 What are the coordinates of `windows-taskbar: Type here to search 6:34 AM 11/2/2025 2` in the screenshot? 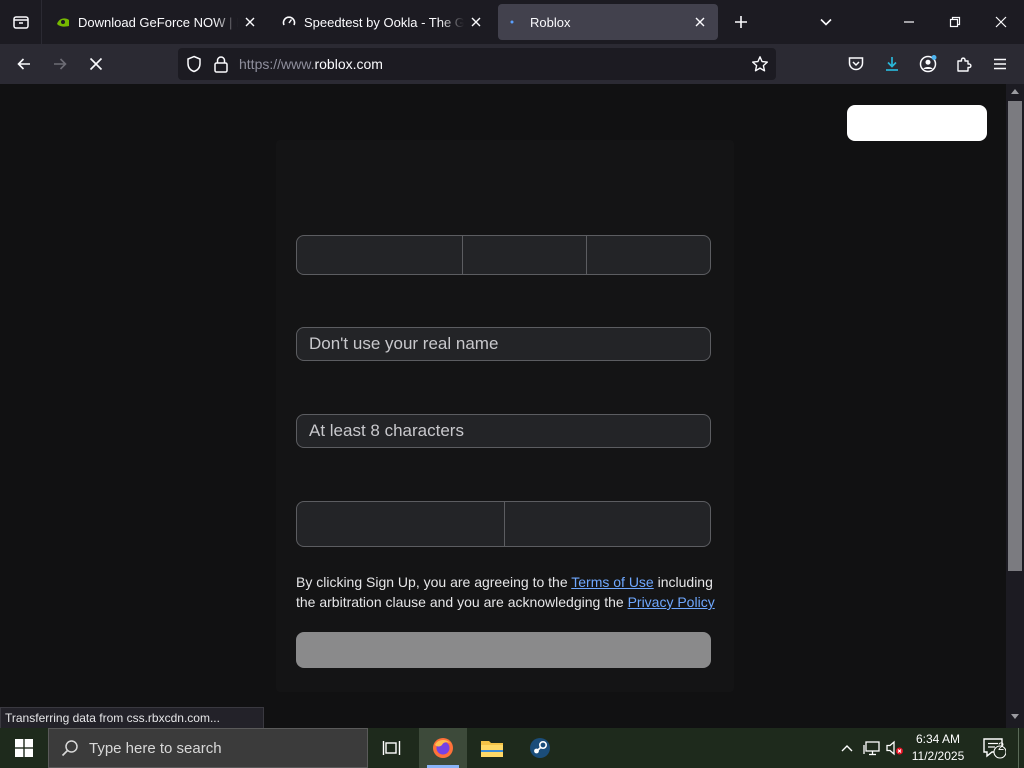 It's located at (512, 748).